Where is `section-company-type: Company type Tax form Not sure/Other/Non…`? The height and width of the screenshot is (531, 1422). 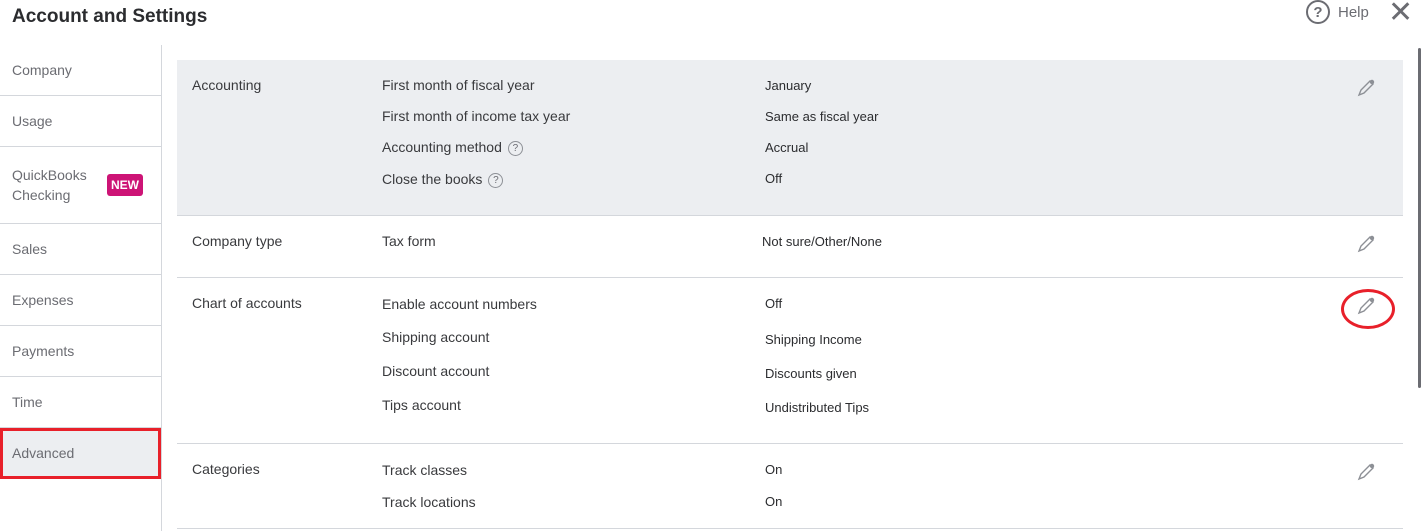
section-company-type: Company type Tax form Not sure/Other/Non… is located at coordinates (790, 247).